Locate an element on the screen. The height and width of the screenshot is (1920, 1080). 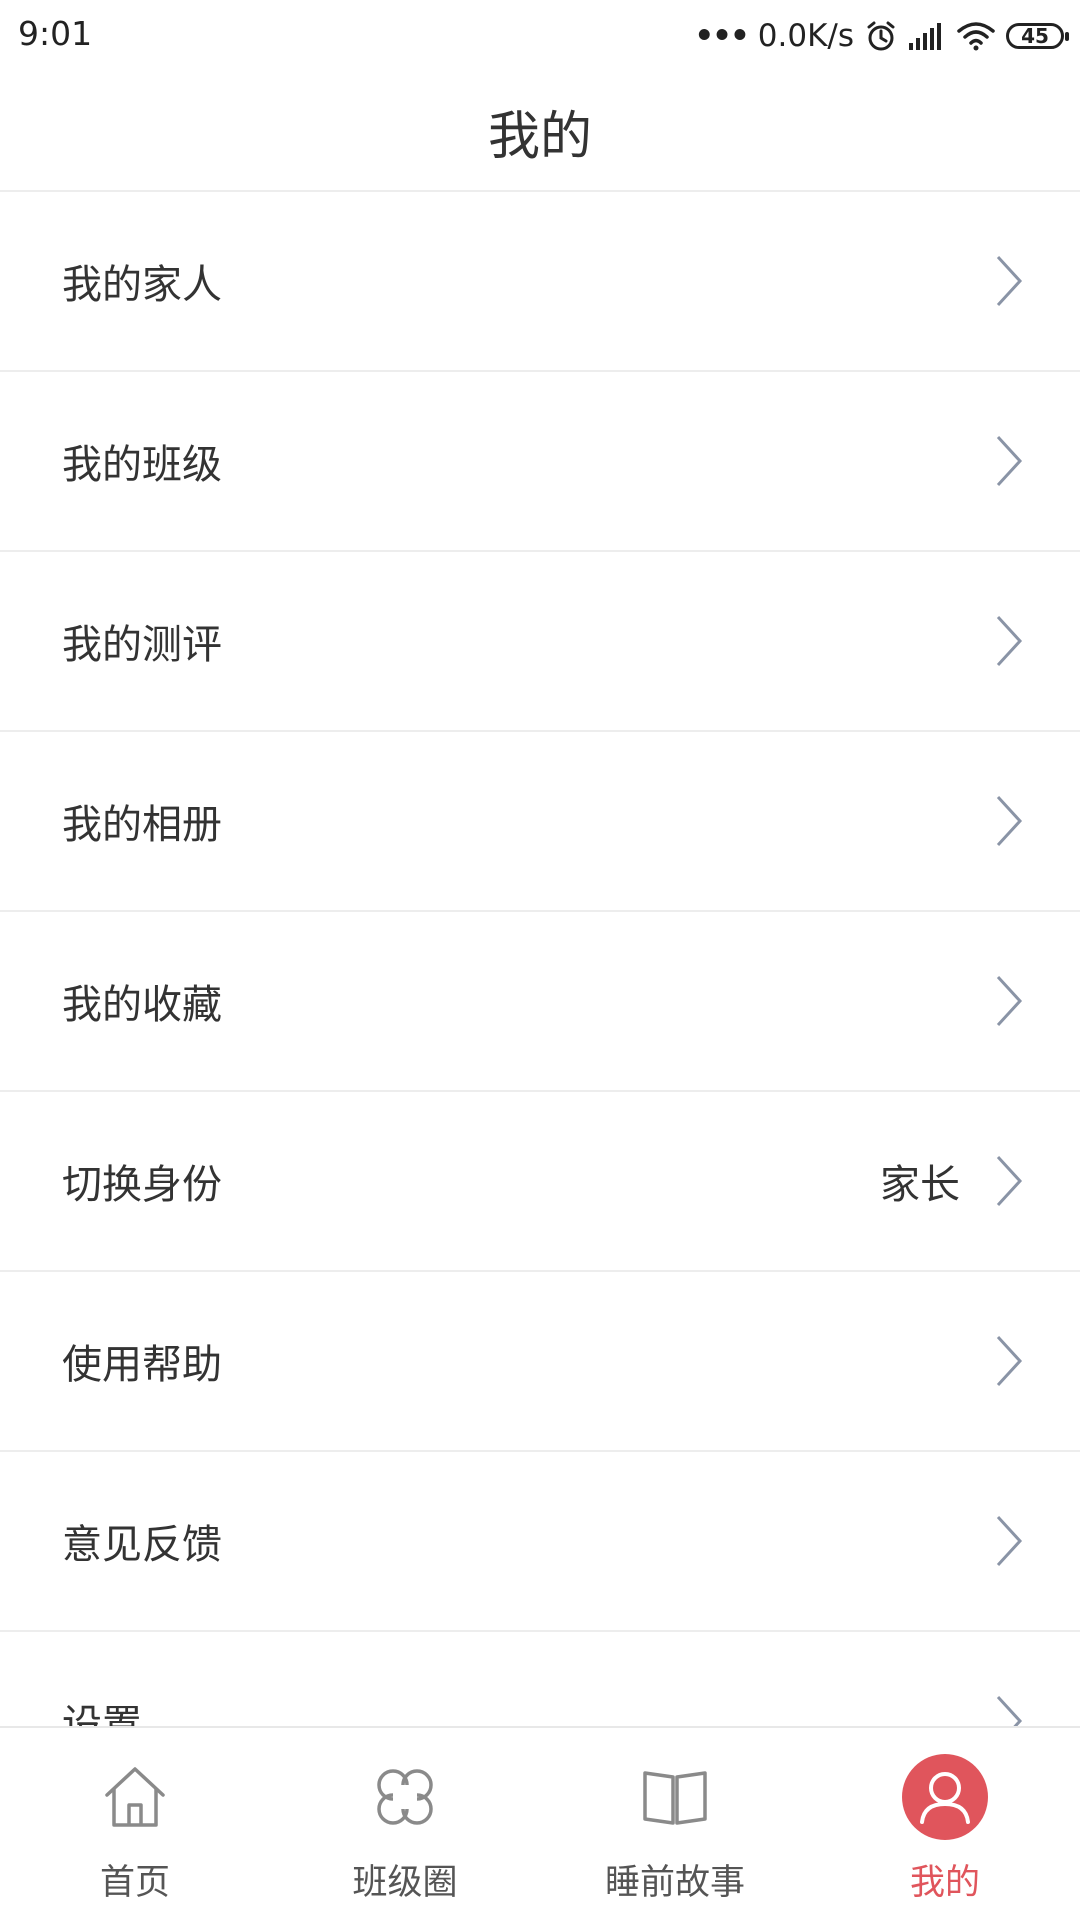
menu-item-label: 我的家人 is located at coordinates (142, 285).